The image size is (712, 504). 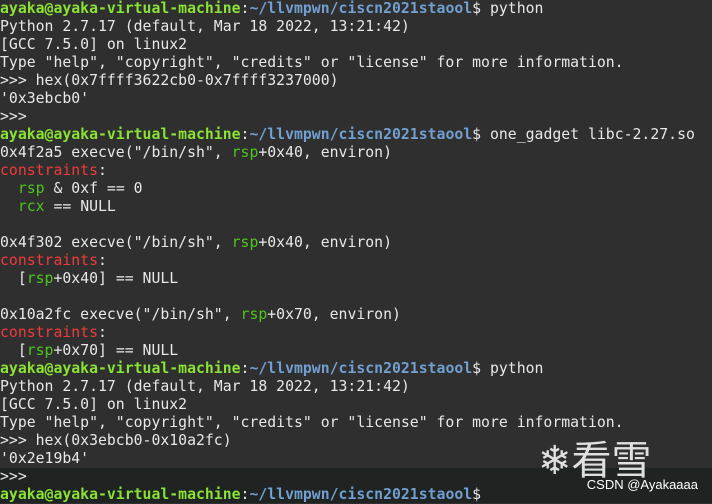 What do you see at coordinates (583, 134) in the screenshot?
I see `terminal-text: $ one_gadget libc-2.27.so` at bounding box center [583, 134].